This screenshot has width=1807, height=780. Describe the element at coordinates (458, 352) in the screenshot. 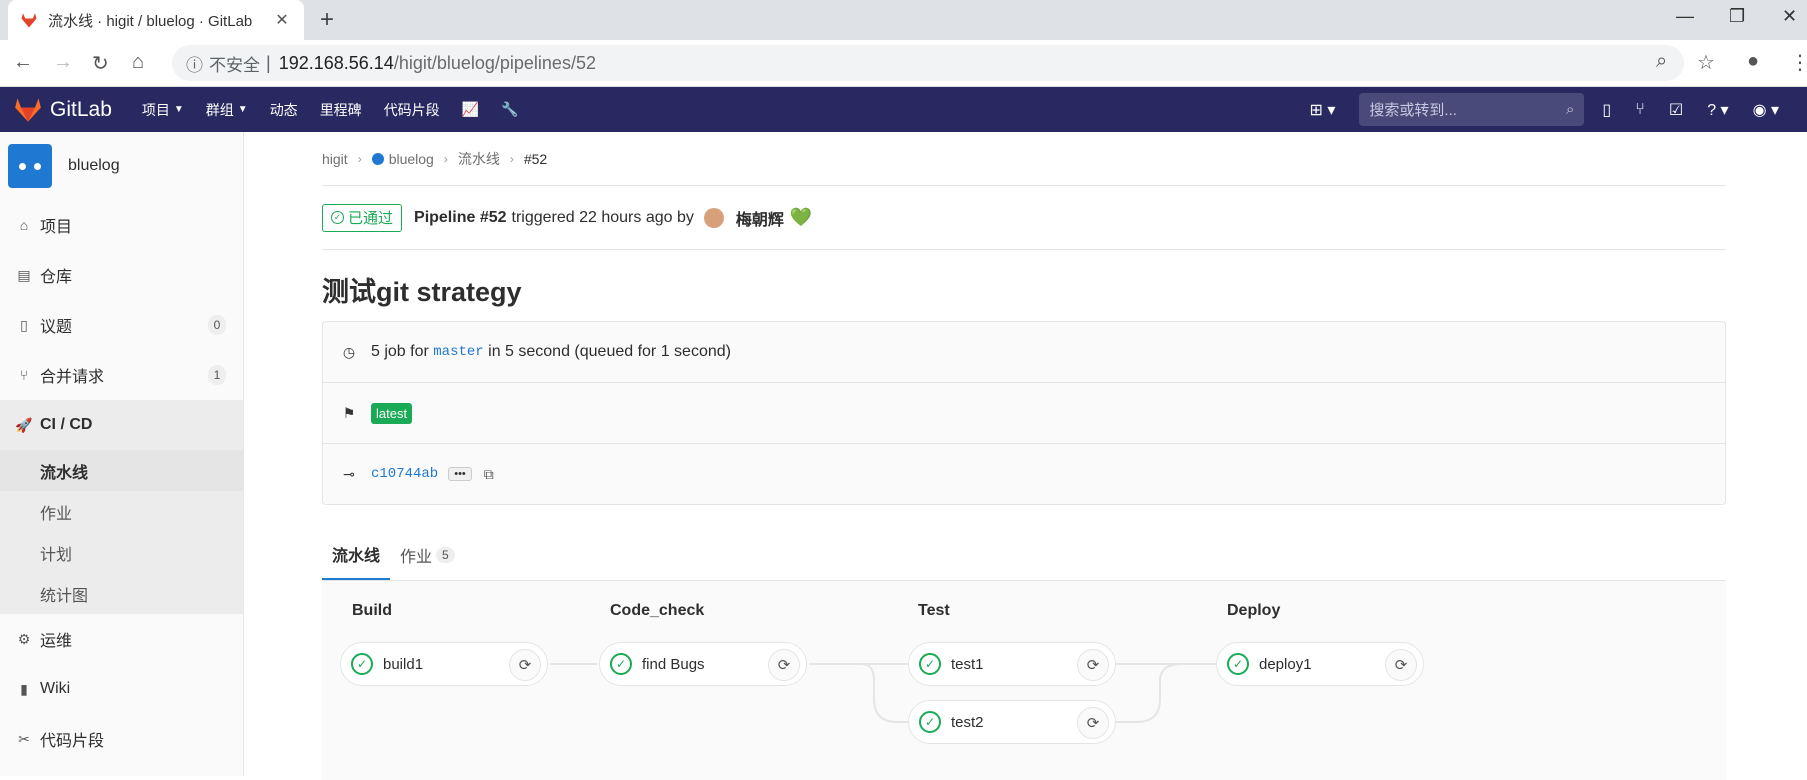

I see `branch-link: master` at that location.